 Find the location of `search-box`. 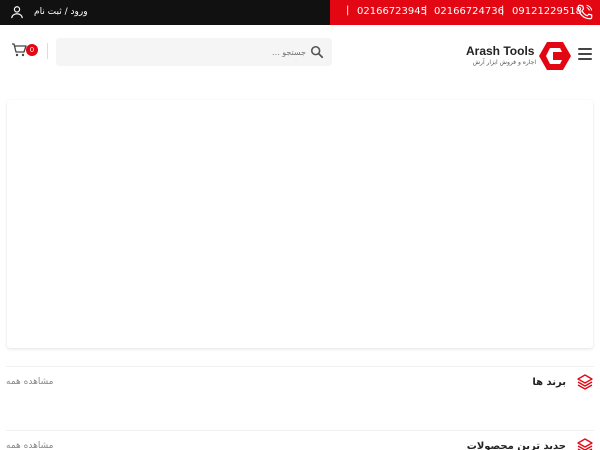

search-box is located at coordinates (194, 52).